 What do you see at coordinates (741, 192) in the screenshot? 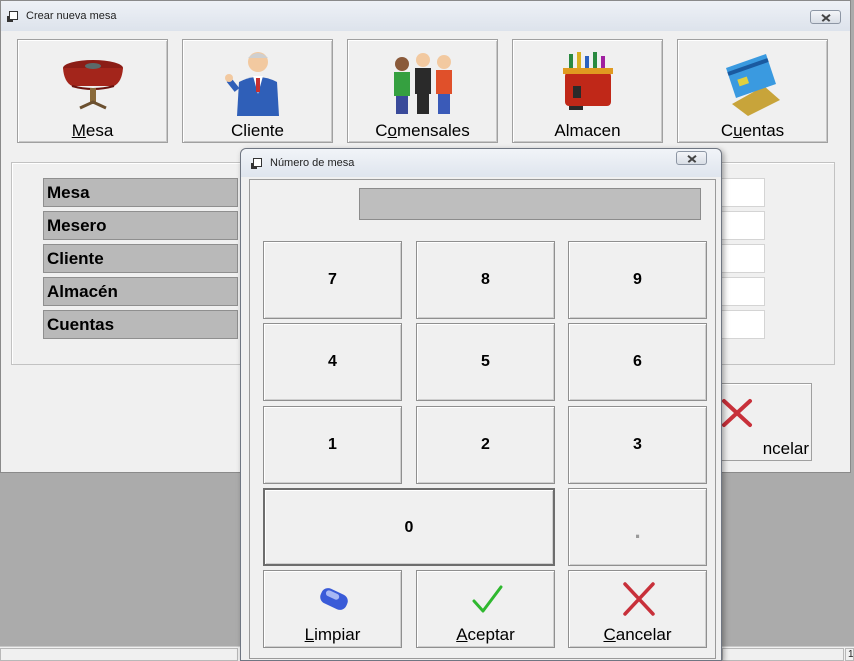
I see `field-value-mesa` at bounding box center [741, 192].